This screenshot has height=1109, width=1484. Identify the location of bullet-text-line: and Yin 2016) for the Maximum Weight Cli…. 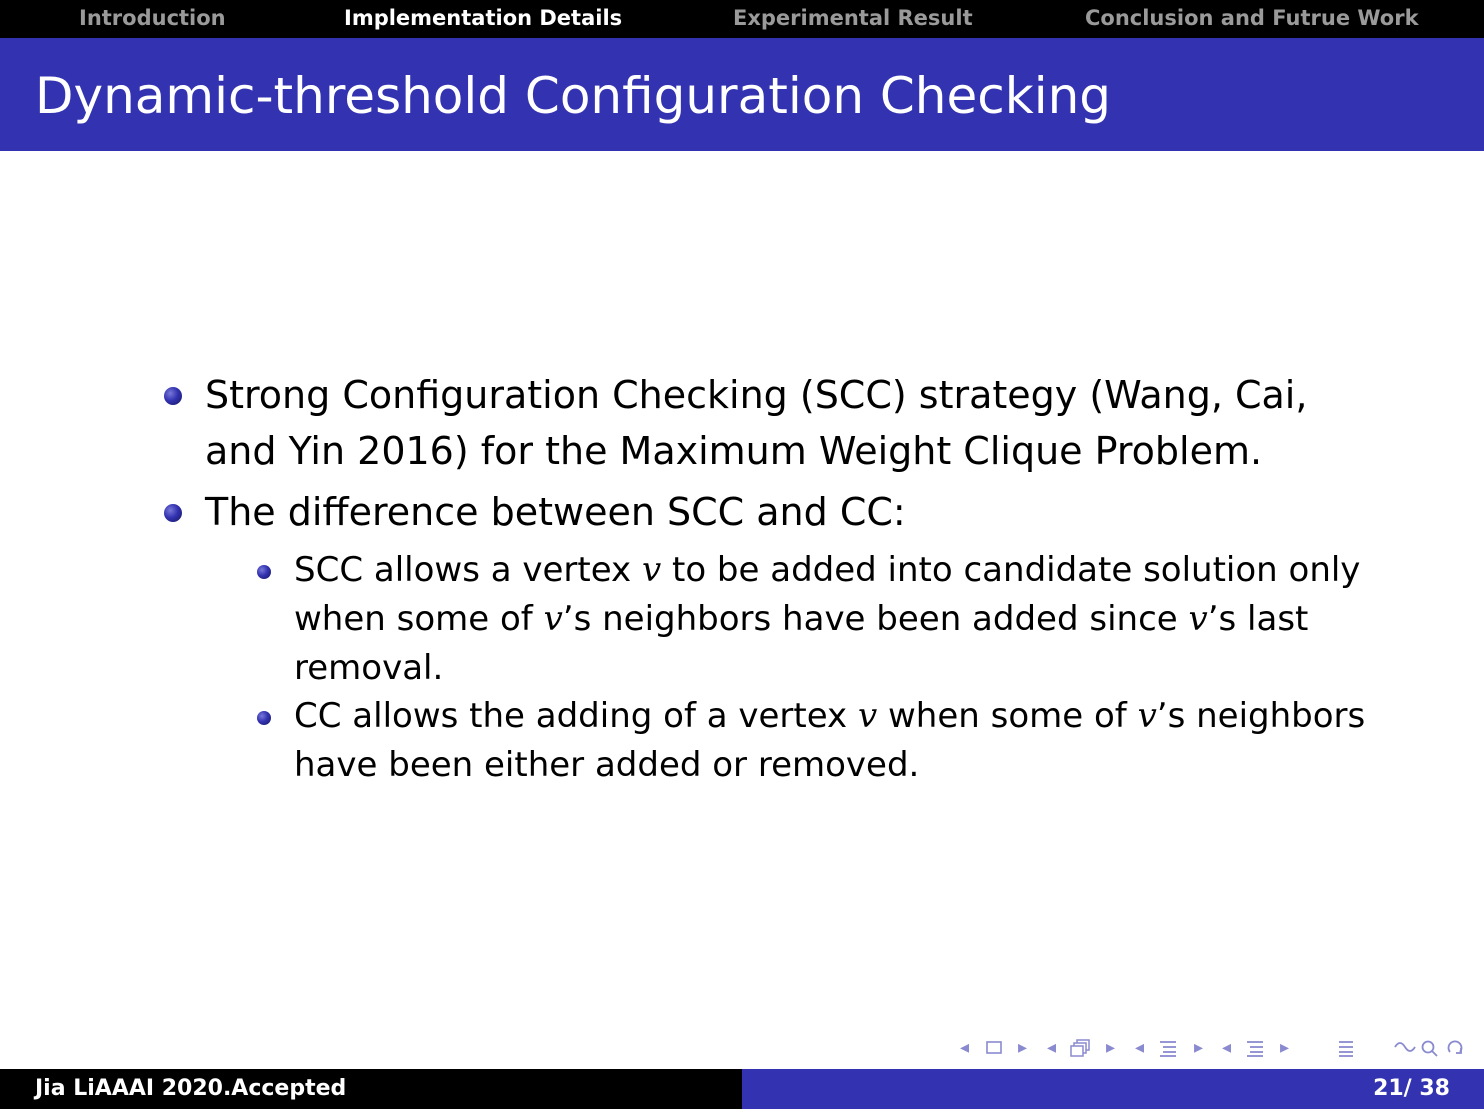
(734, 451).